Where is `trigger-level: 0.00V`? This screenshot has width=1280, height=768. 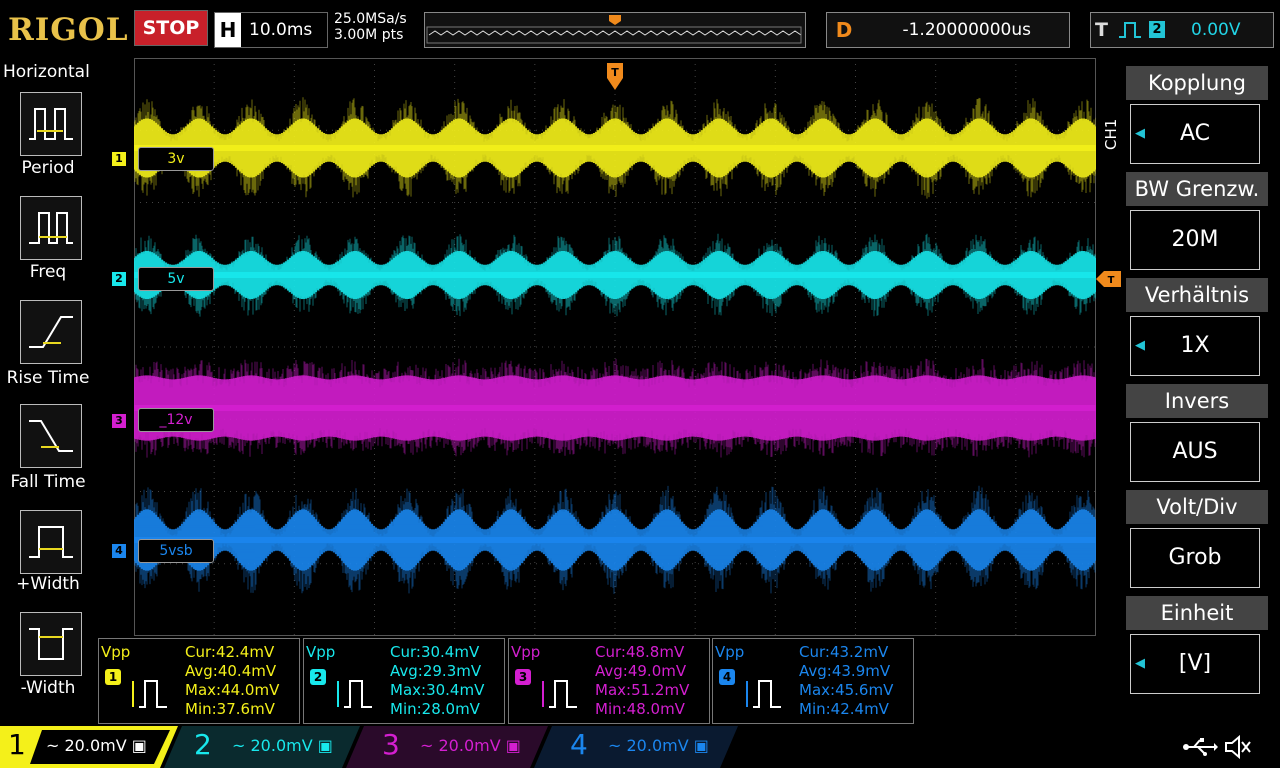
trigger-level: 0.00V is located at coordinates (1216, 30).